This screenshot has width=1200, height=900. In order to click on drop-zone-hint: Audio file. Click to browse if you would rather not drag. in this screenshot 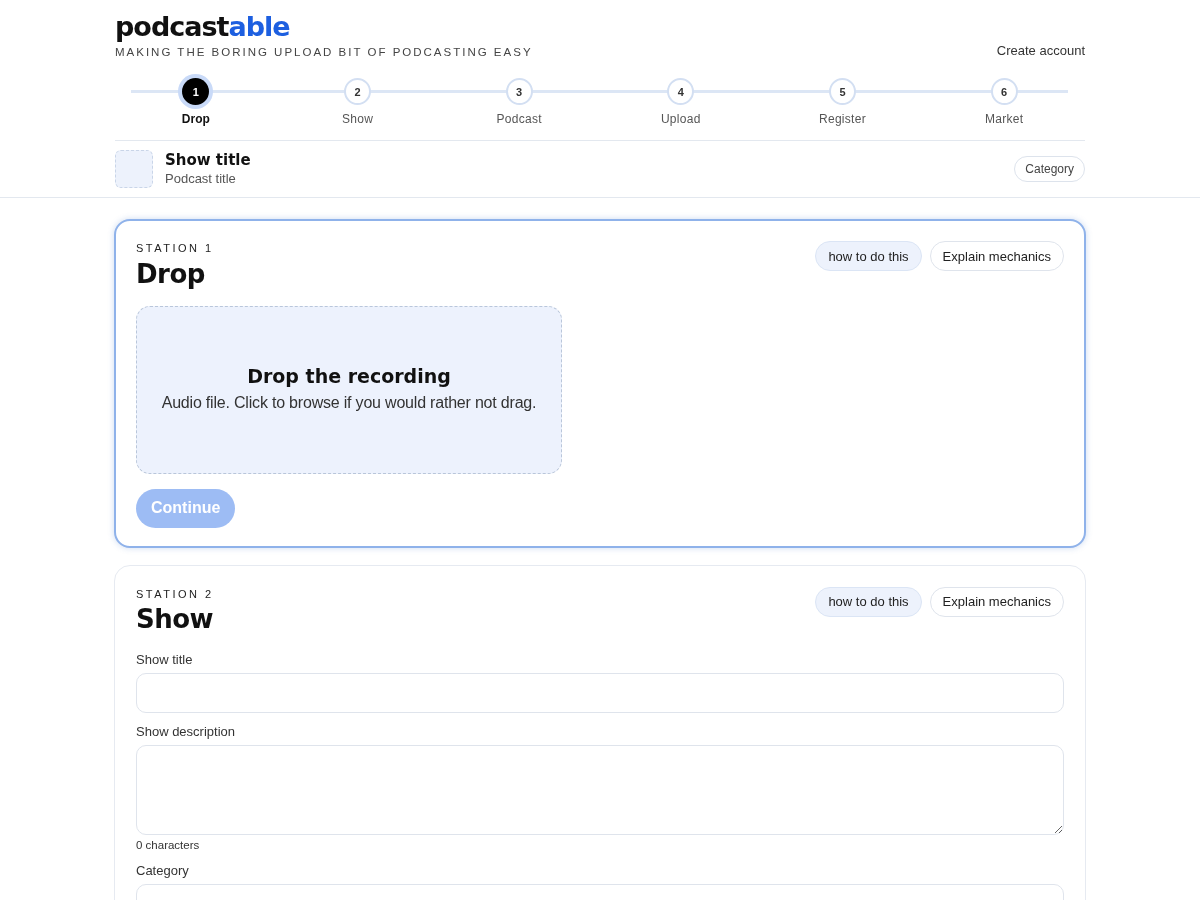, I will do `click(349, 403)`.